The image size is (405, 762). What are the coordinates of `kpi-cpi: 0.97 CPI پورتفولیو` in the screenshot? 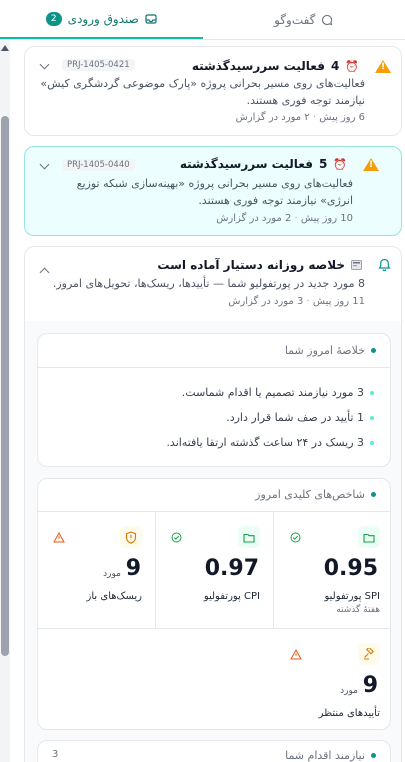 It's located at (214, 570).